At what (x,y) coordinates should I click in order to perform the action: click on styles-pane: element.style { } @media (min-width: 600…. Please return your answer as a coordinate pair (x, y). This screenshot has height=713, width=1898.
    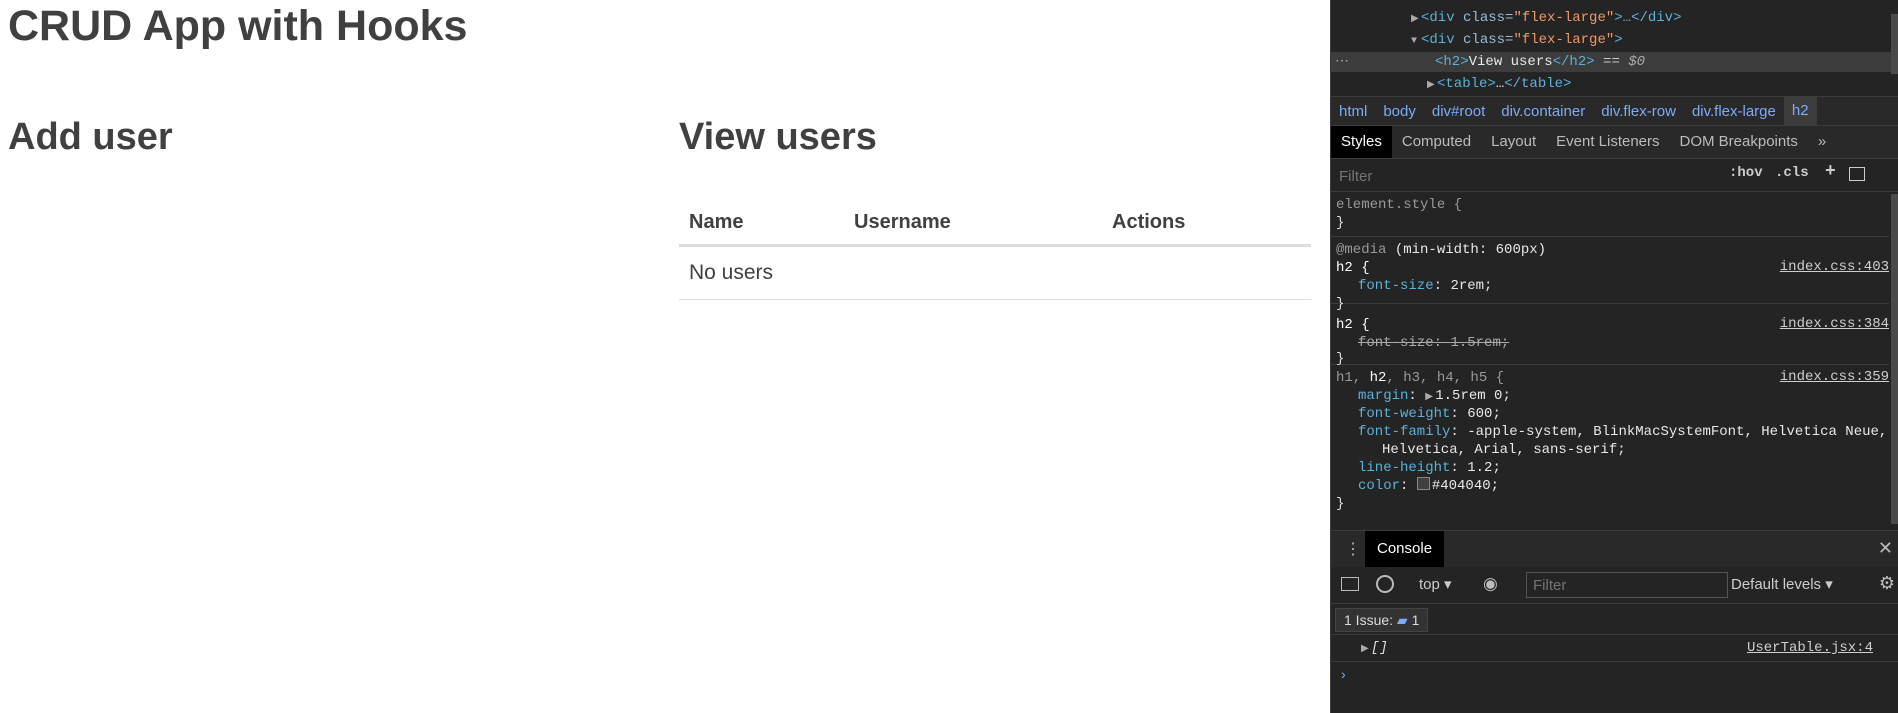
    Looking at the image, I should click on (1610, 360).